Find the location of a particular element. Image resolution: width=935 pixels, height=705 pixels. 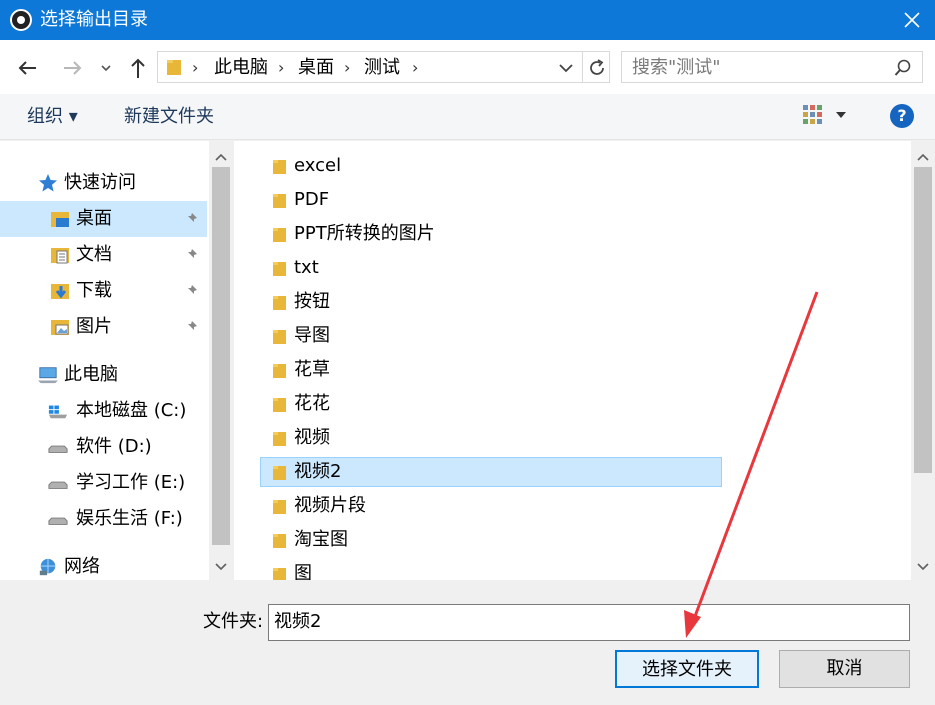

downloads-folder-icon is located at coordinates (60, 291).